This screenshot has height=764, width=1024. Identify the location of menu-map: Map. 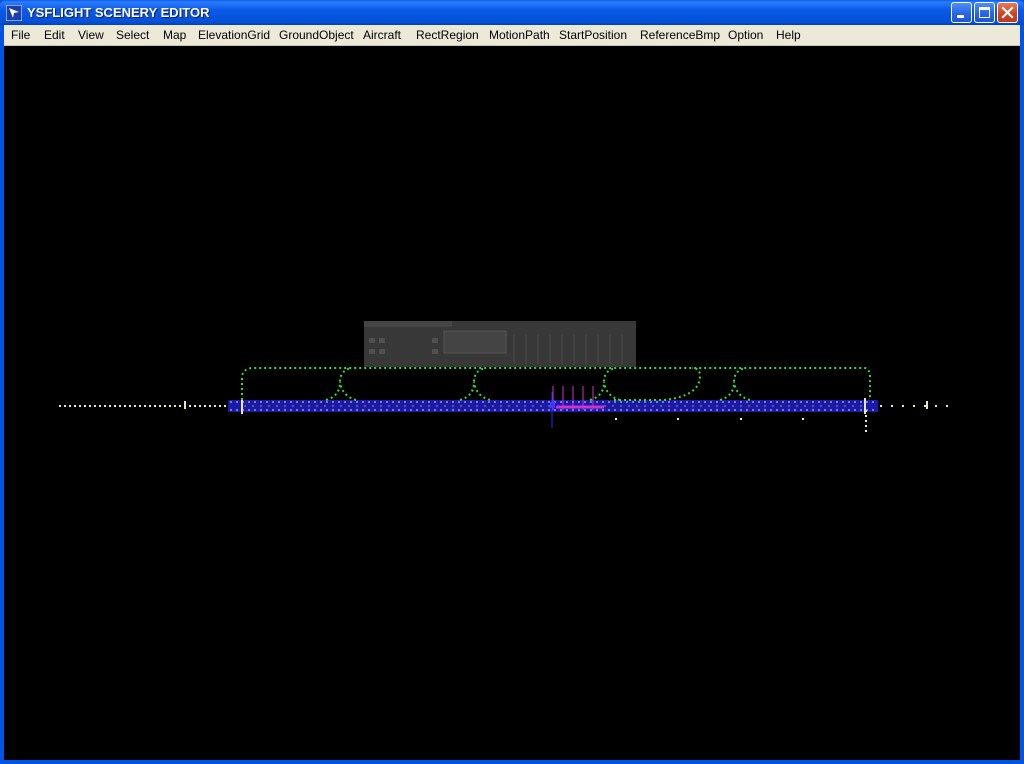
(174, 35).